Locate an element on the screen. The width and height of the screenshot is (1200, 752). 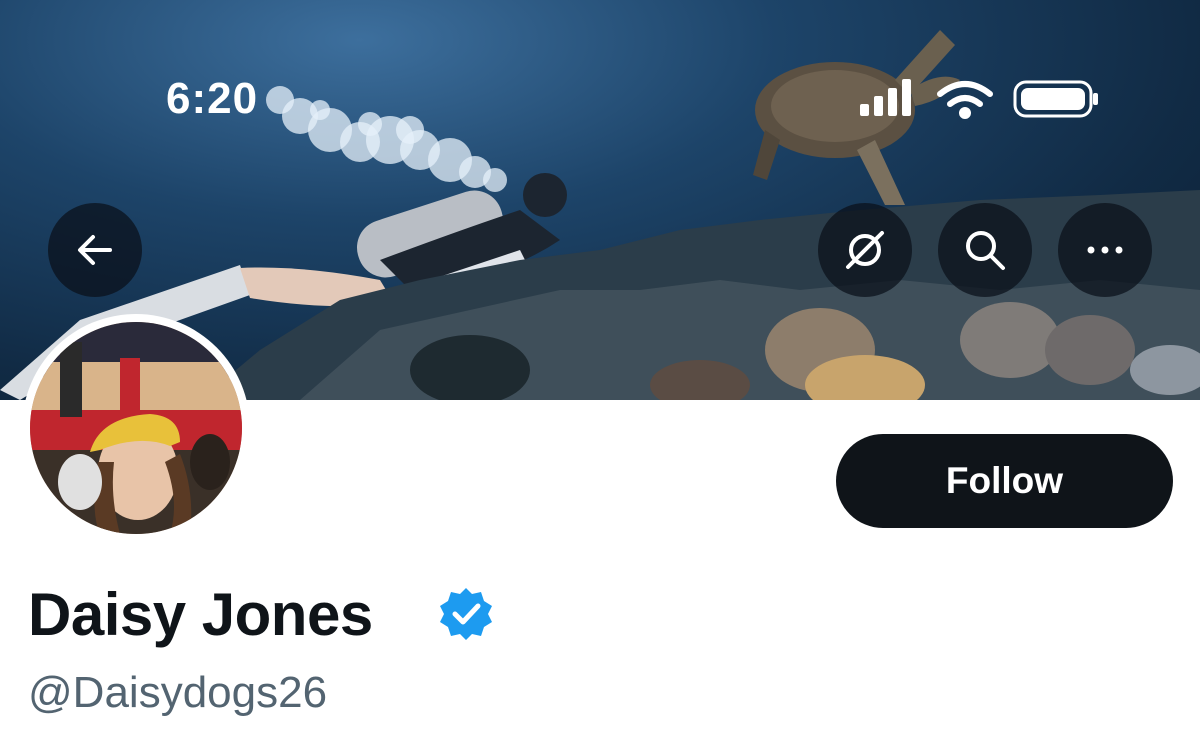
arrow-left-icon is located at coordinates (95, 250).